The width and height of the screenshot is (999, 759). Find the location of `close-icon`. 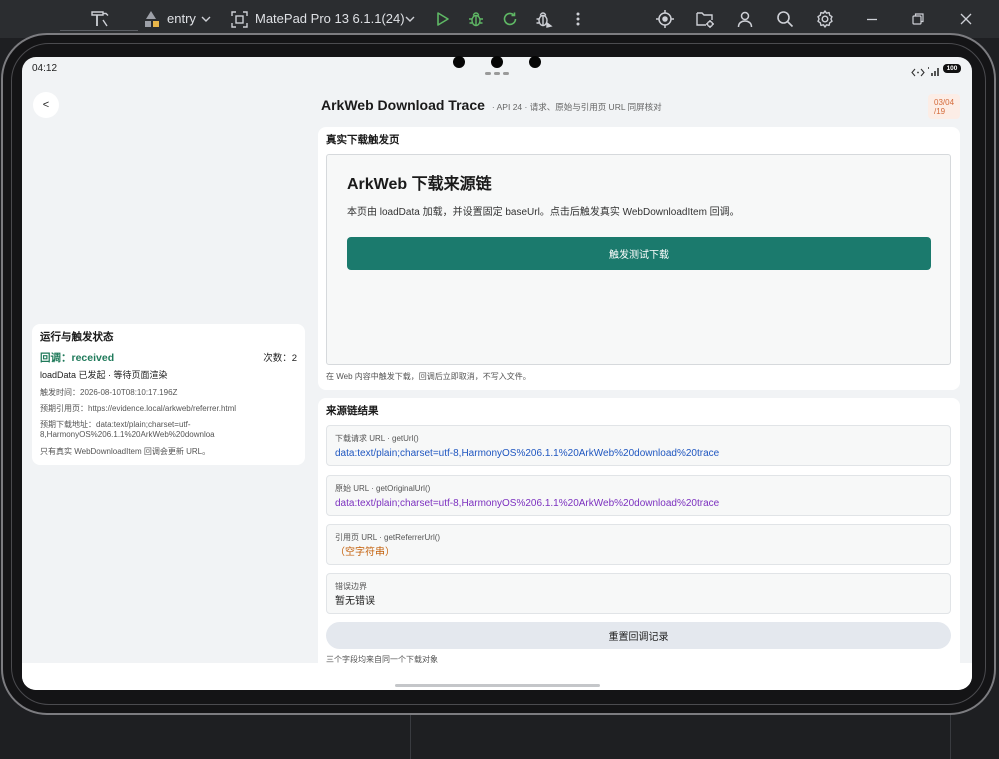

close-icon is located at coordinates (966, 19).